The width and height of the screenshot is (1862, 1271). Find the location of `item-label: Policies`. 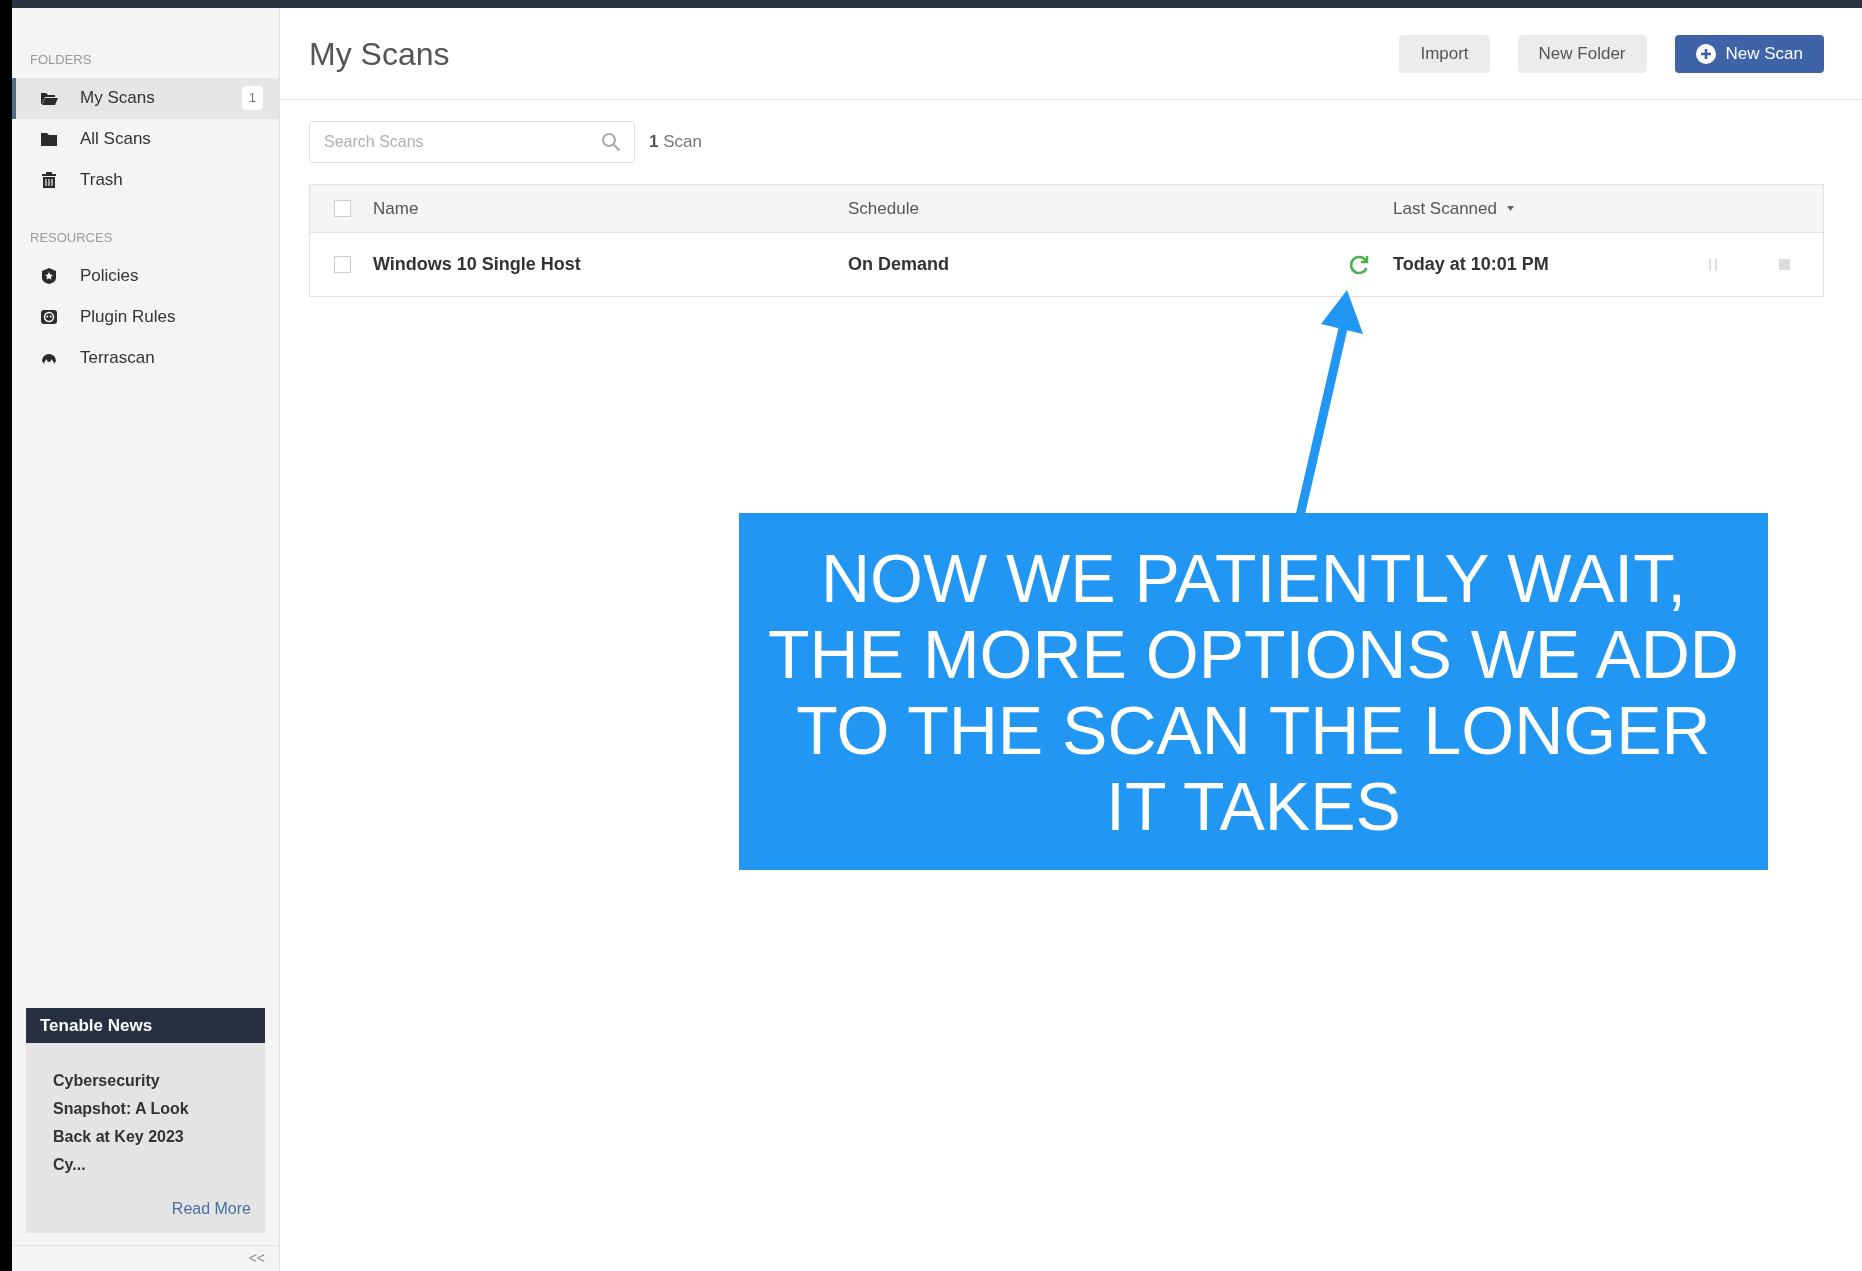

item-label: Policies is located at coordinates (110, 275).